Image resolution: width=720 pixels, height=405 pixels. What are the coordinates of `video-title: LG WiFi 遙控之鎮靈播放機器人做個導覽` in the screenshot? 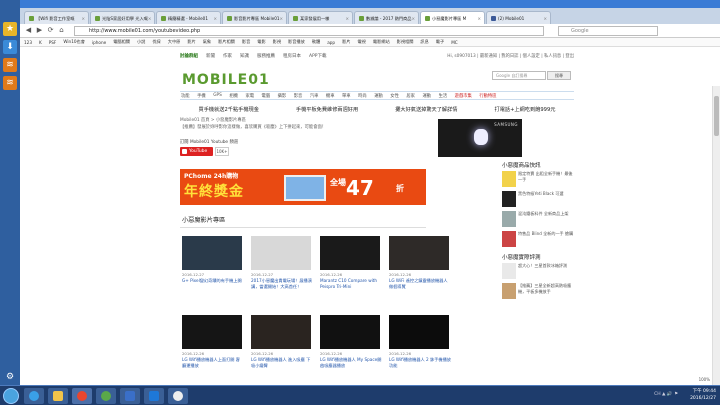 It's located at (420, 283).